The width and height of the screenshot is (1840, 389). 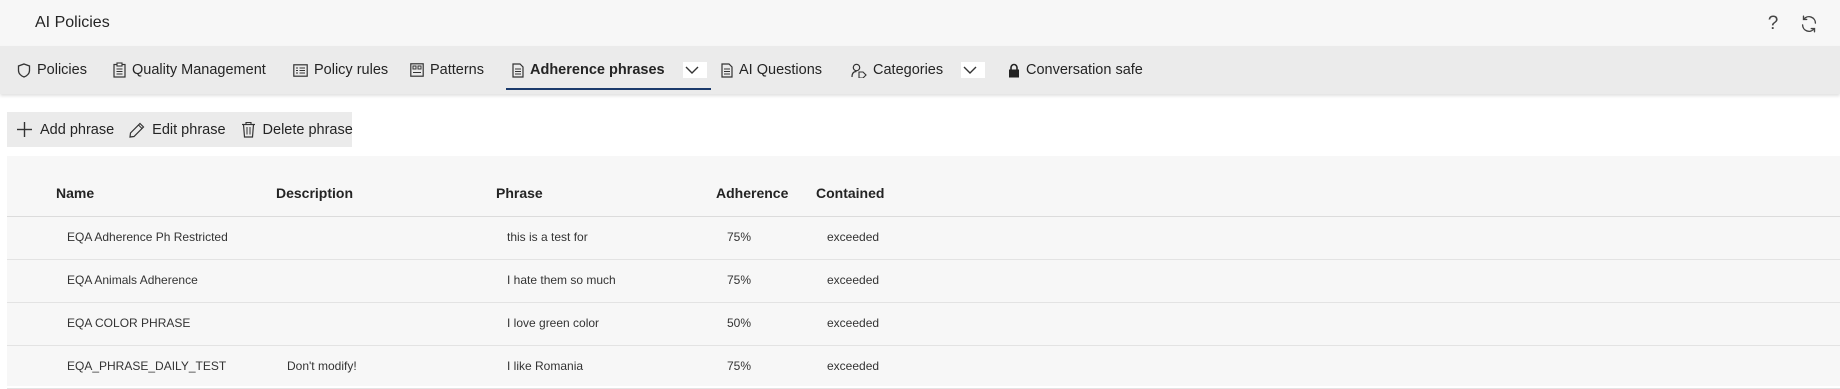 What do you see at coordinates (561, 280) in the screenshot?
I see `cell-phrase: I hate them so much` at bounding box center [561, 280].